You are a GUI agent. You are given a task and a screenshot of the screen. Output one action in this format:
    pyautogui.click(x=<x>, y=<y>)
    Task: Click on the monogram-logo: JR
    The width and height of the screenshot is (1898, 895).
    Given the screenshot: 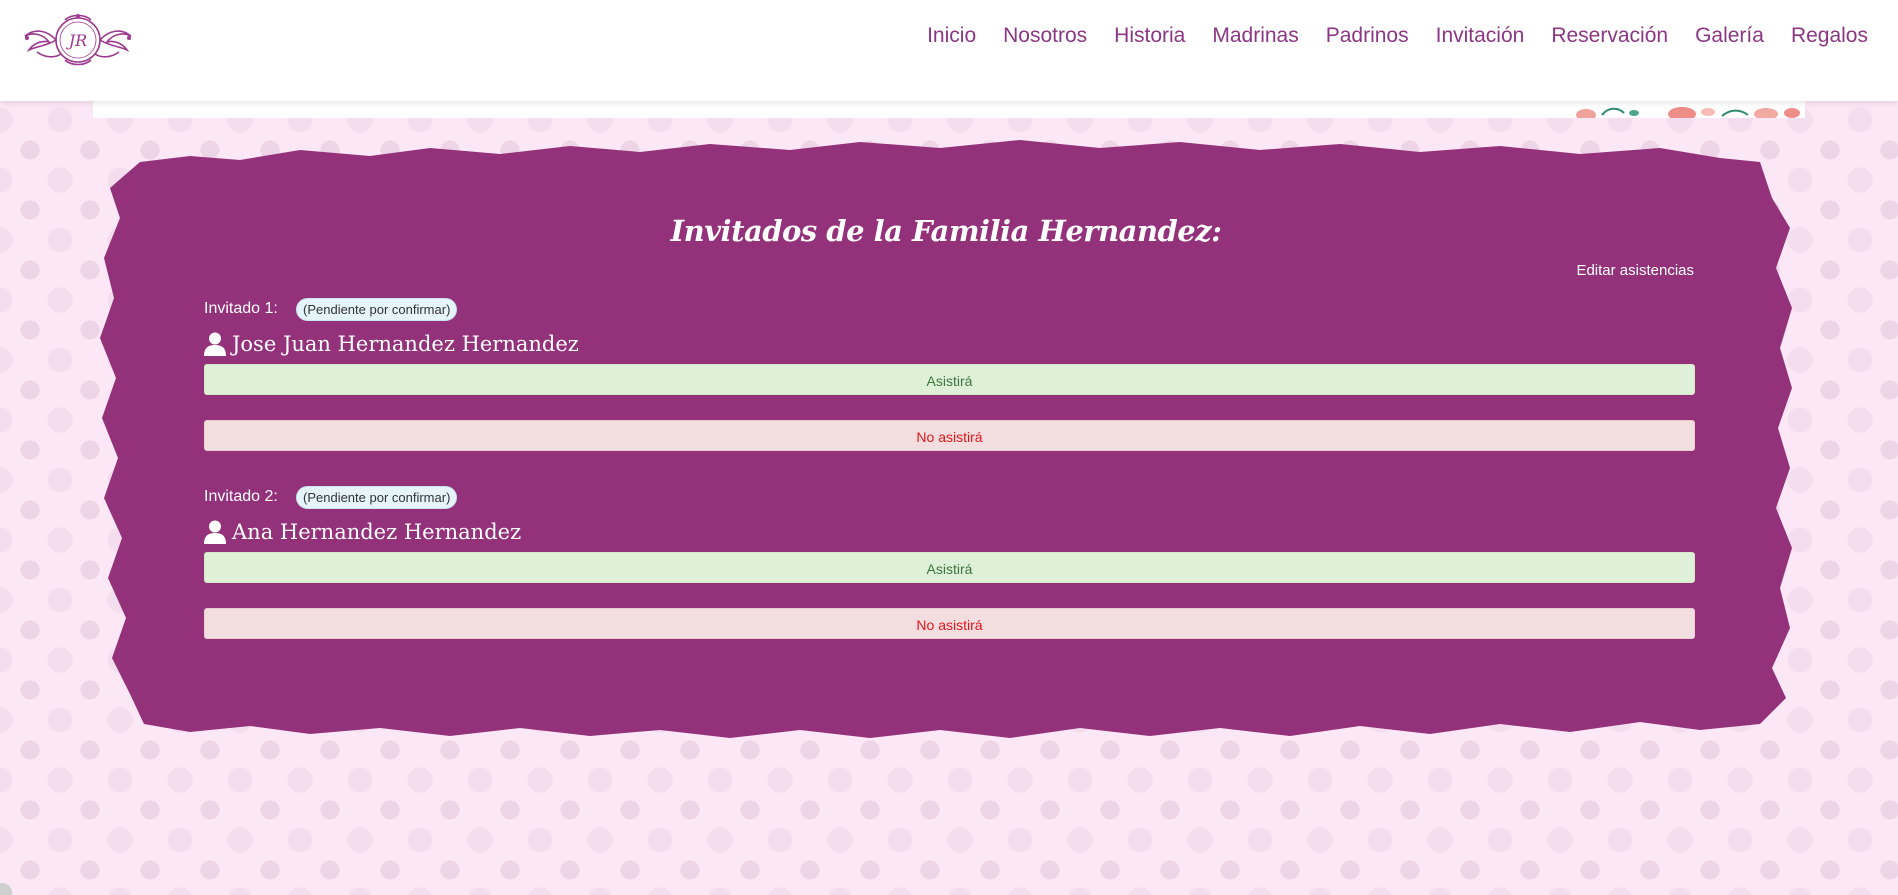 What is the action you would take?
    pyautogui.click(x=78, y=40)
    